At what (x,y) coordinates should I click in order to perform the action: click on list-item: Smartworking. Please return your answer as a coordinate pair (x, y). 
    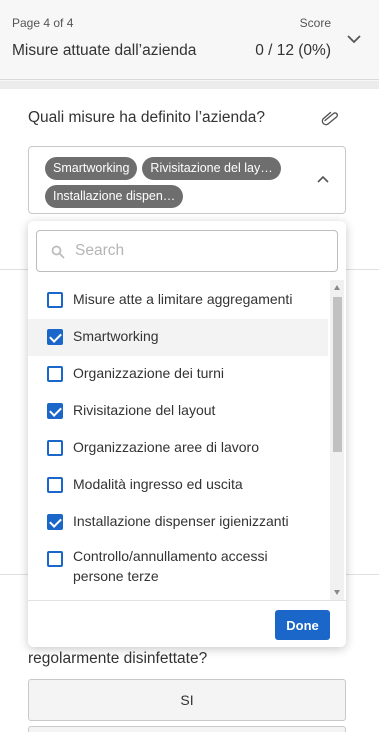
    Looking at the image, I should click on (178, 337).